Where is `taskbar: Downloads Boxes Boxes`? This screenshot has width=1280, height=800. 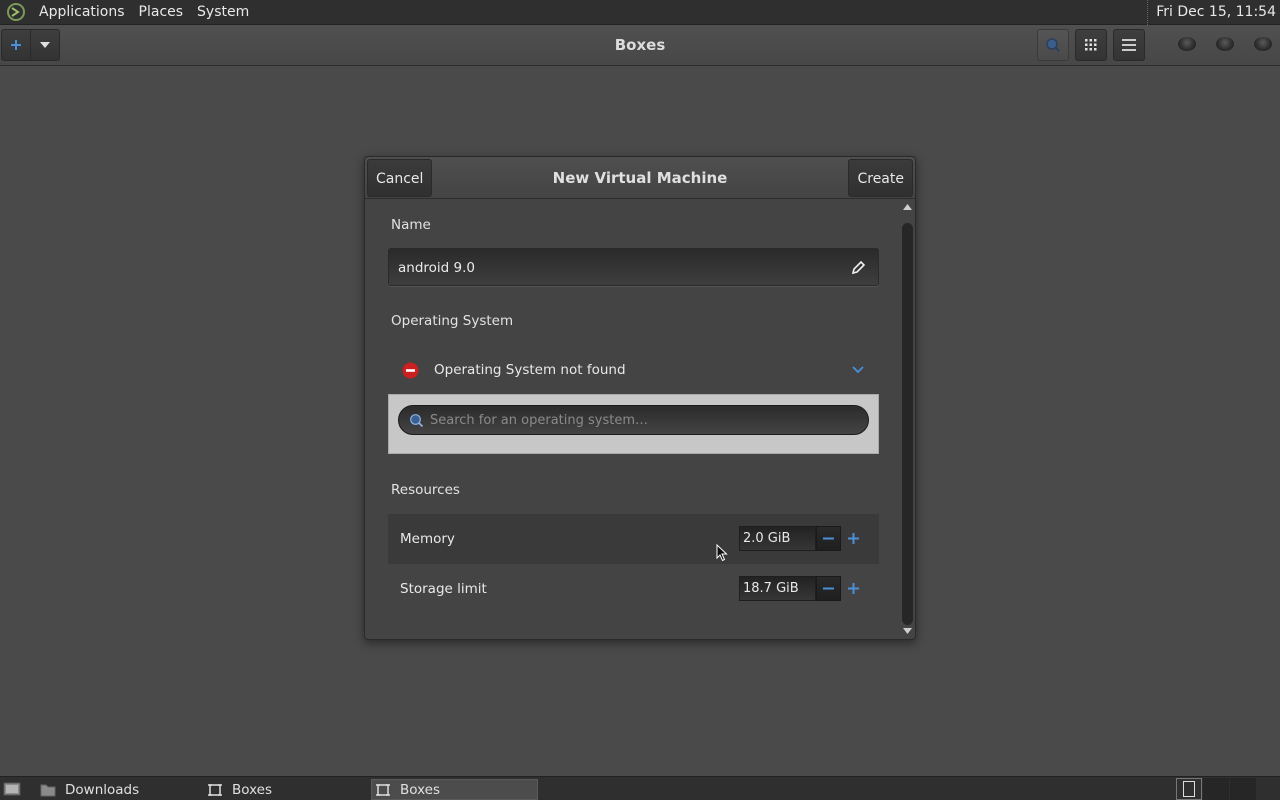 taskbar: Downloads Boxes Boxes is located at coordinates (640, 788).